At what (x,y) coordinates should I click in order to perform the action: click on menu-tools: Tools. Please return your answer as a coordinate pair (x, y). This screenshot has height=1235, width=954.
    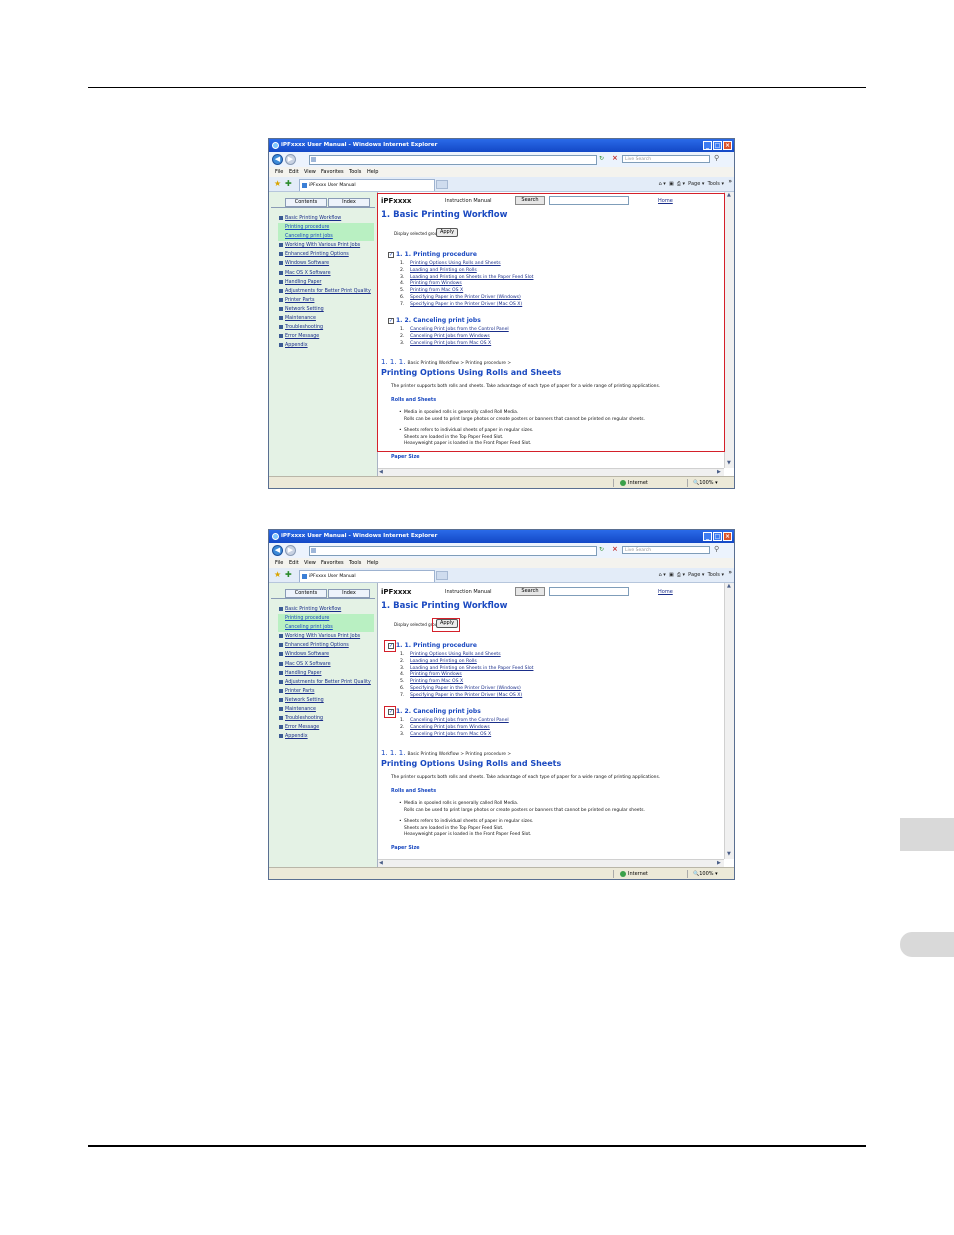
    Looking at the image, I should click on (355, 563).